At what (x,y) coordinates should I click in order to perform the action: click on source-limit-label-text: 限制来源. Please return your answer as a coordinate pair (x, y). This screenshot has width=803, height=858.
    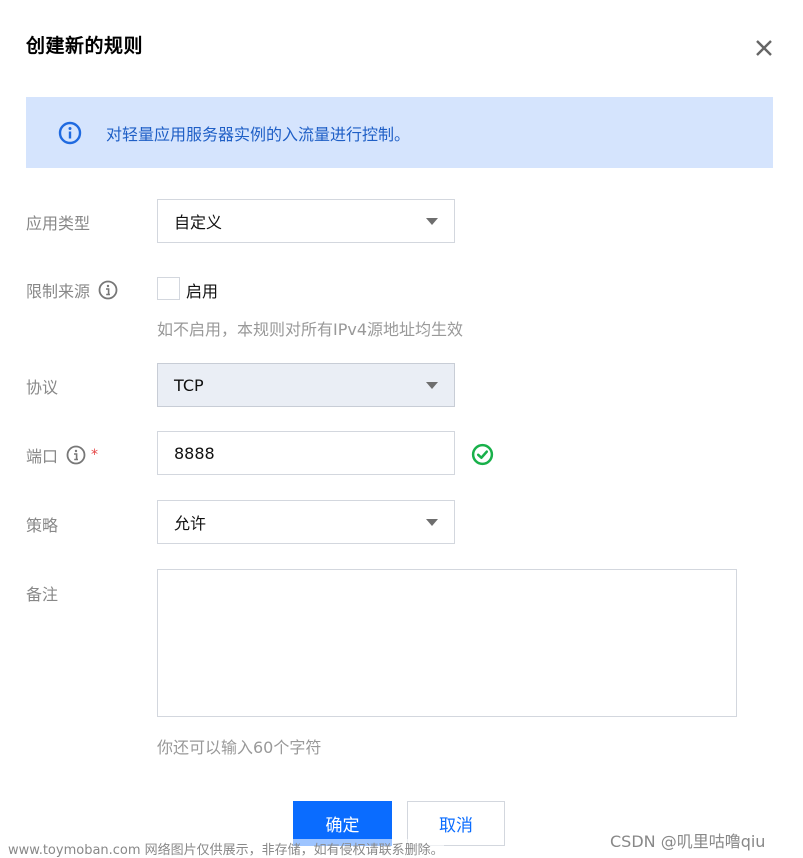
    Looking at the image, I should click on (58, 291).